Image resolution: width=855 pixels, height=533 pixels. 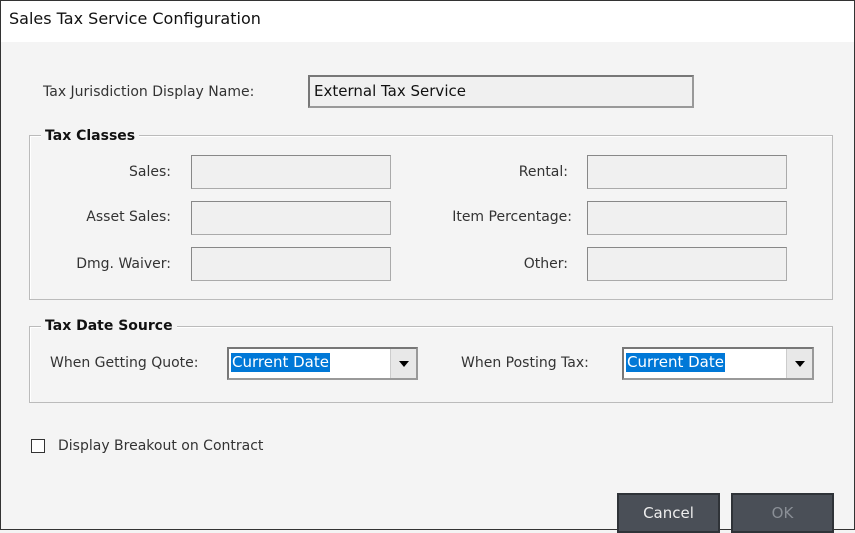 I want to click on window-title: Sales Tax Service Configuration, so click(x=135, y=18).